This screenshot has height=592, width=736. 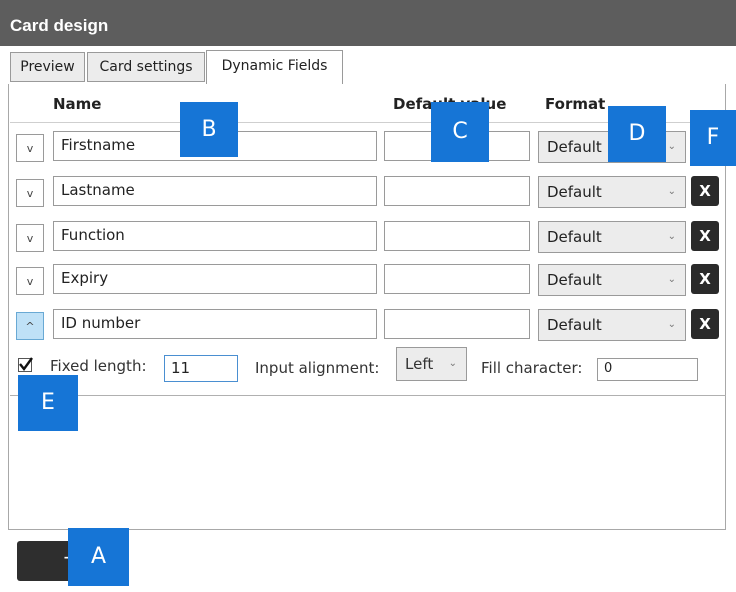 I want to click on title-bar: Card design, so click(x=368, y=23).